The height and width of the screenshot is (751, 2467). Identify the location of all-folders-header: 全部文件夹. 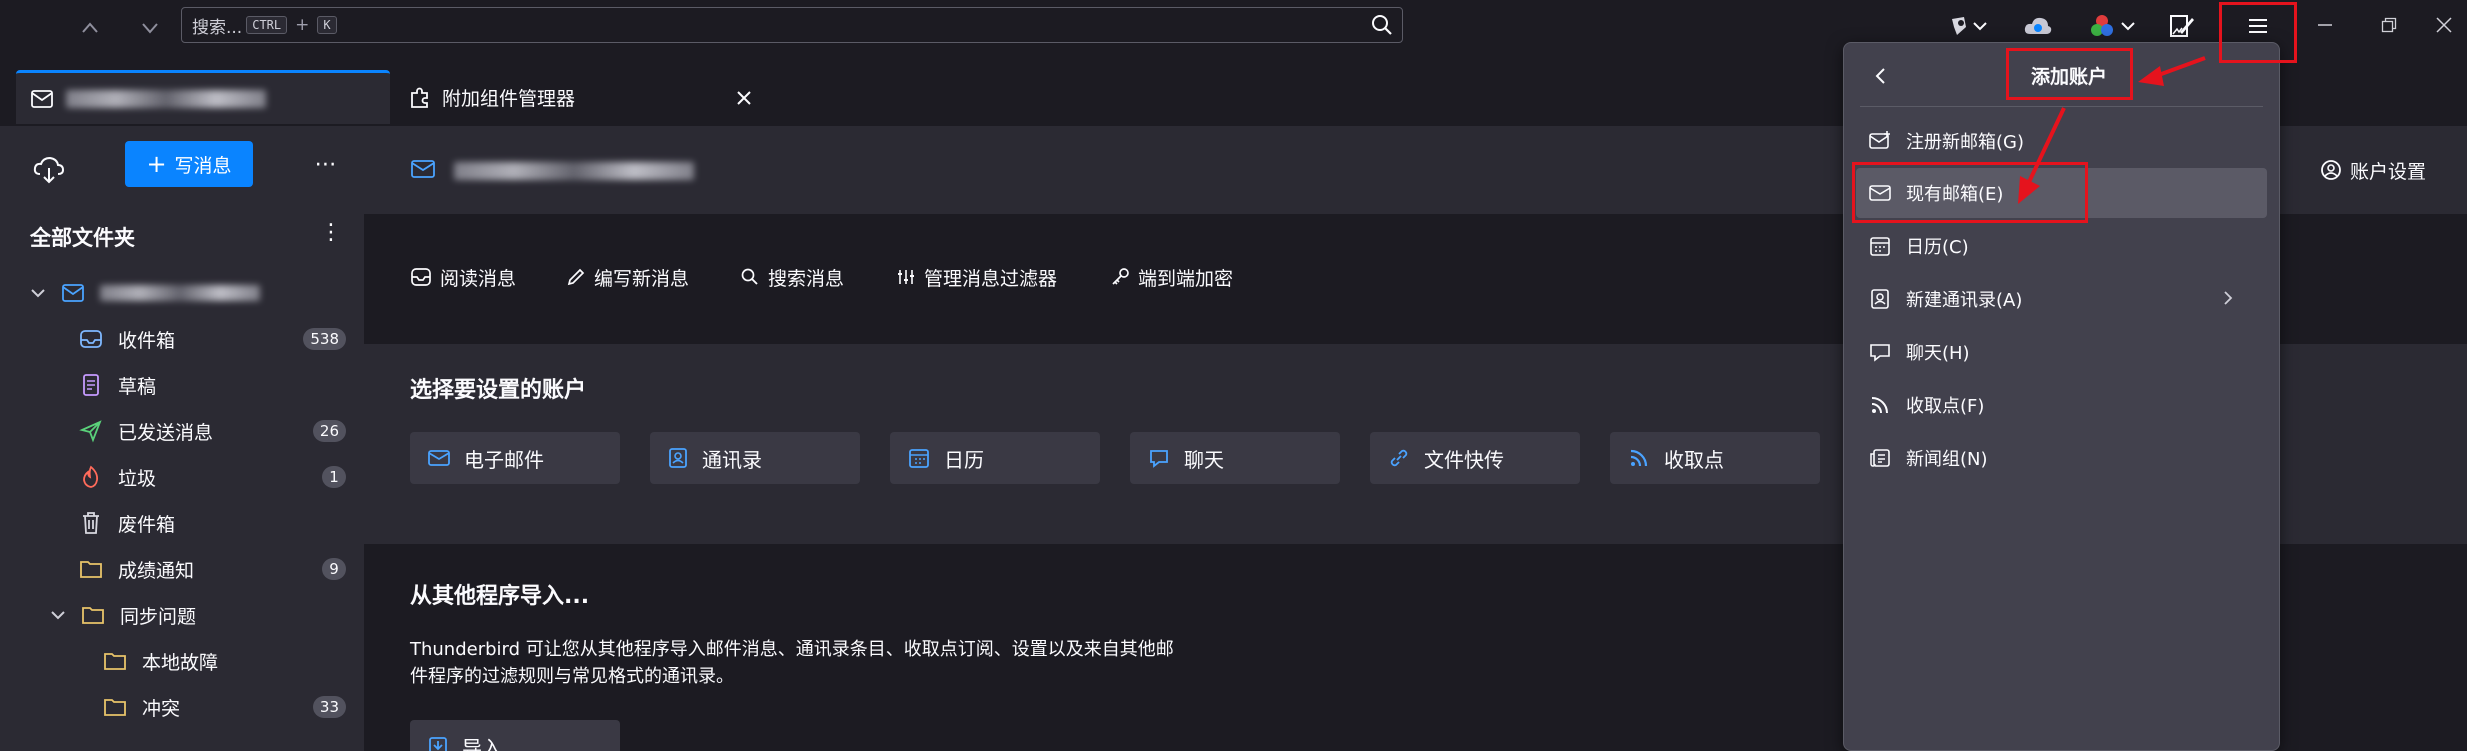
(82, 238).